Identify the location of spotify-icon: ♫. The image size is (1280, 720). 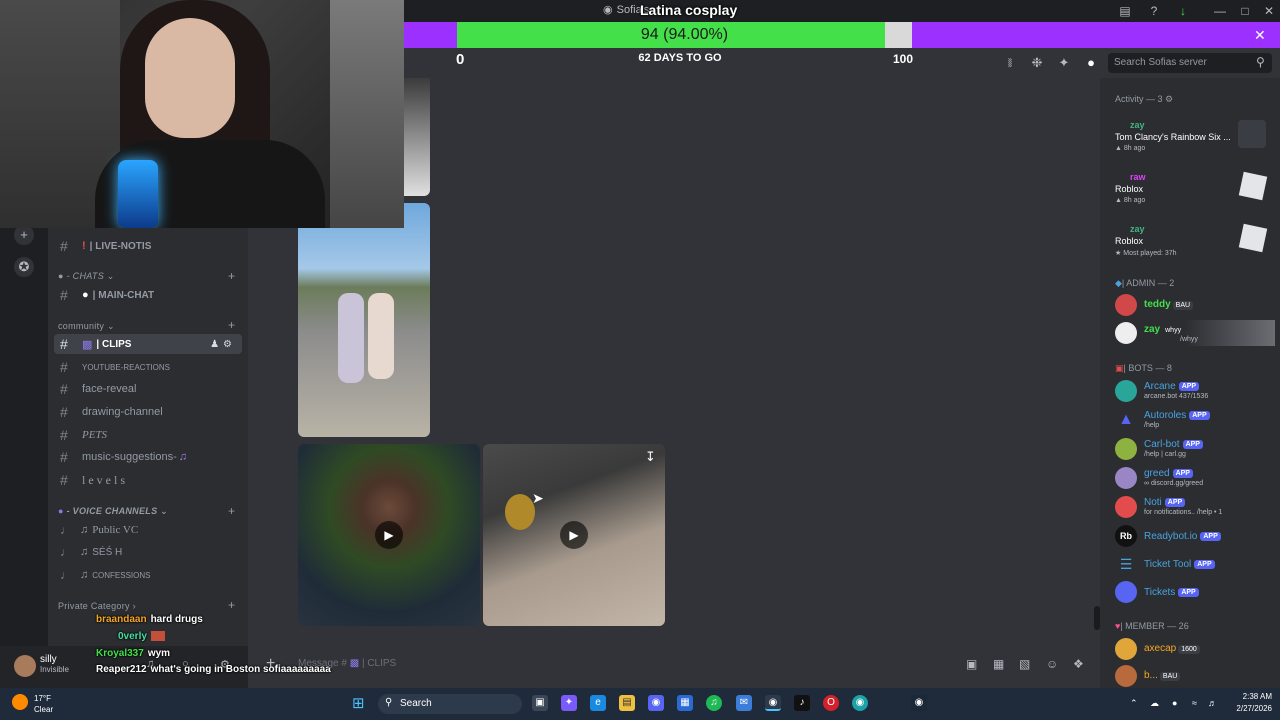
(714, 703).